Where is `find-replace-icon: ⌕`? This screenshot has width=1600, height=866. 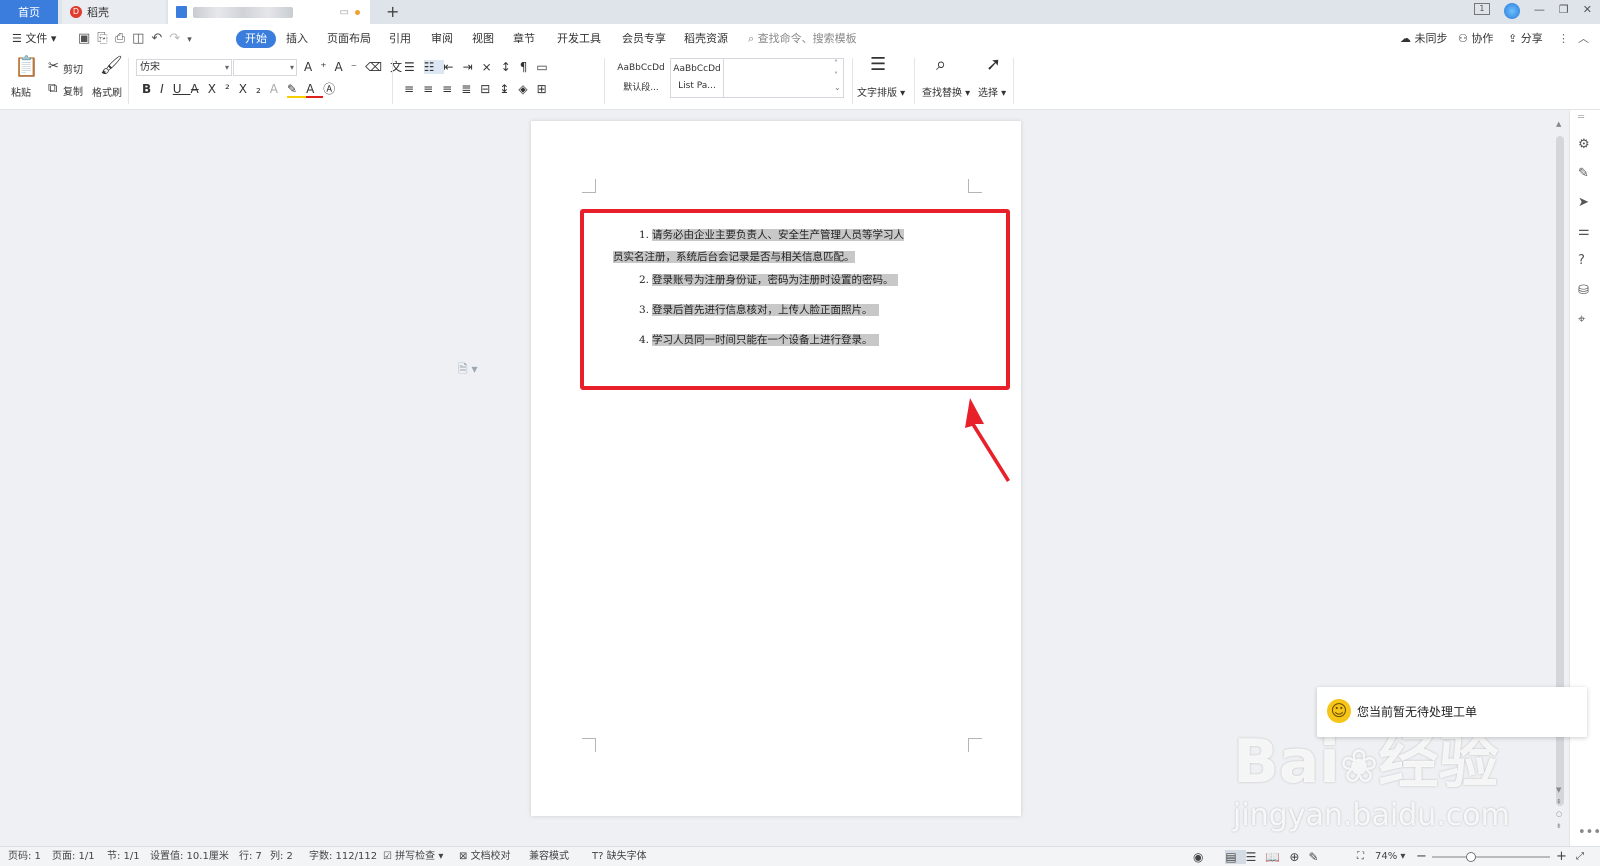 find-replace-icon: ⌕ is located at coordinates (941, 65).